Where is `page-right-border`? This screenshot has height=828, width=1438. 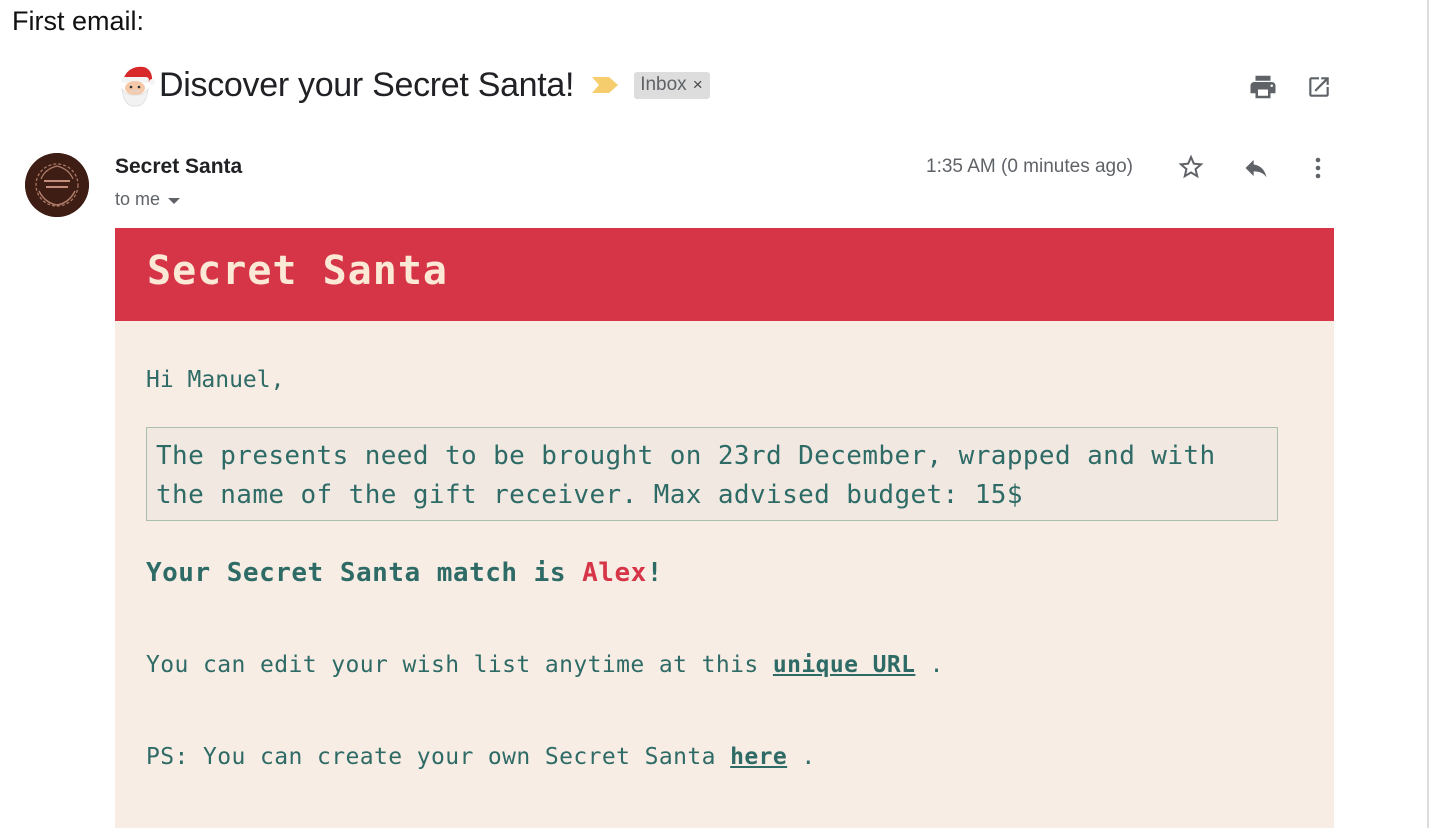 page-right-border is located at coordinates (1428, 414).